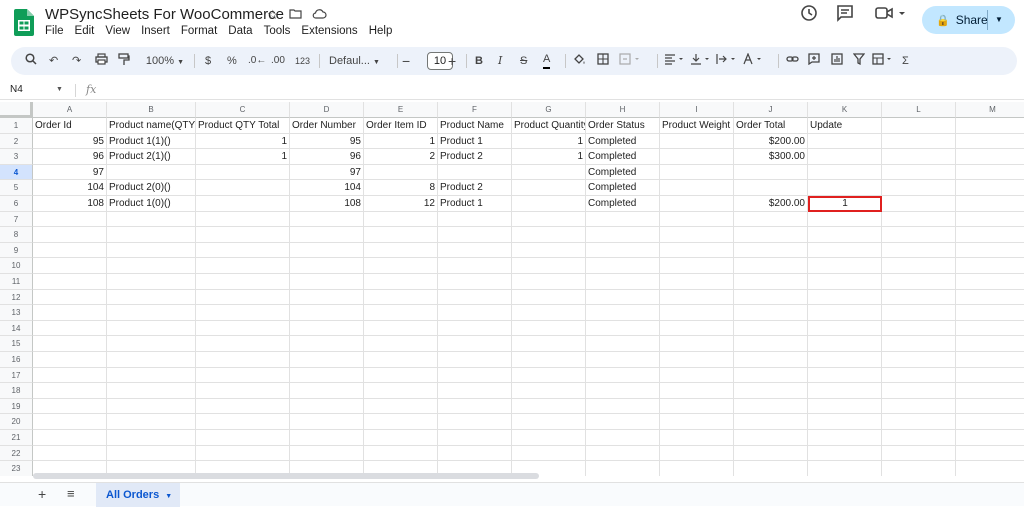 The width and height of the screenshot is (1024, 509). I want to click on cell-l3, so click(919, 157).